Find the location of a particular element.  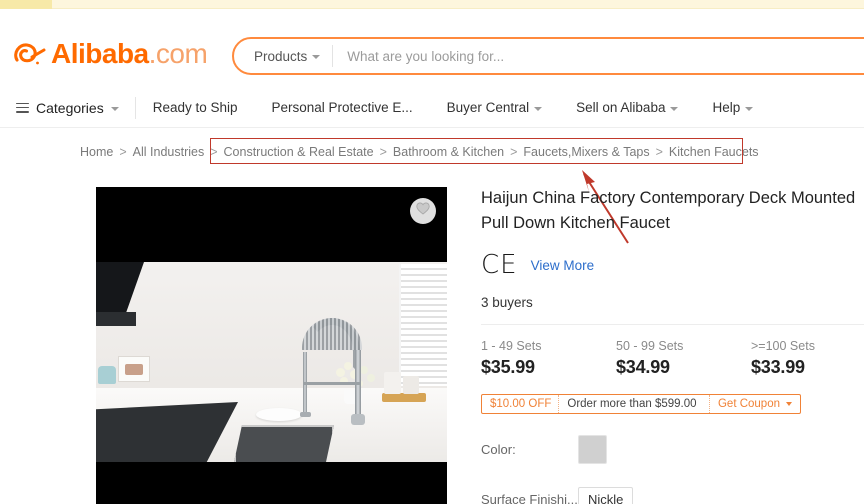

ce-mark-icon: CE is located at coordinates (499, 265).